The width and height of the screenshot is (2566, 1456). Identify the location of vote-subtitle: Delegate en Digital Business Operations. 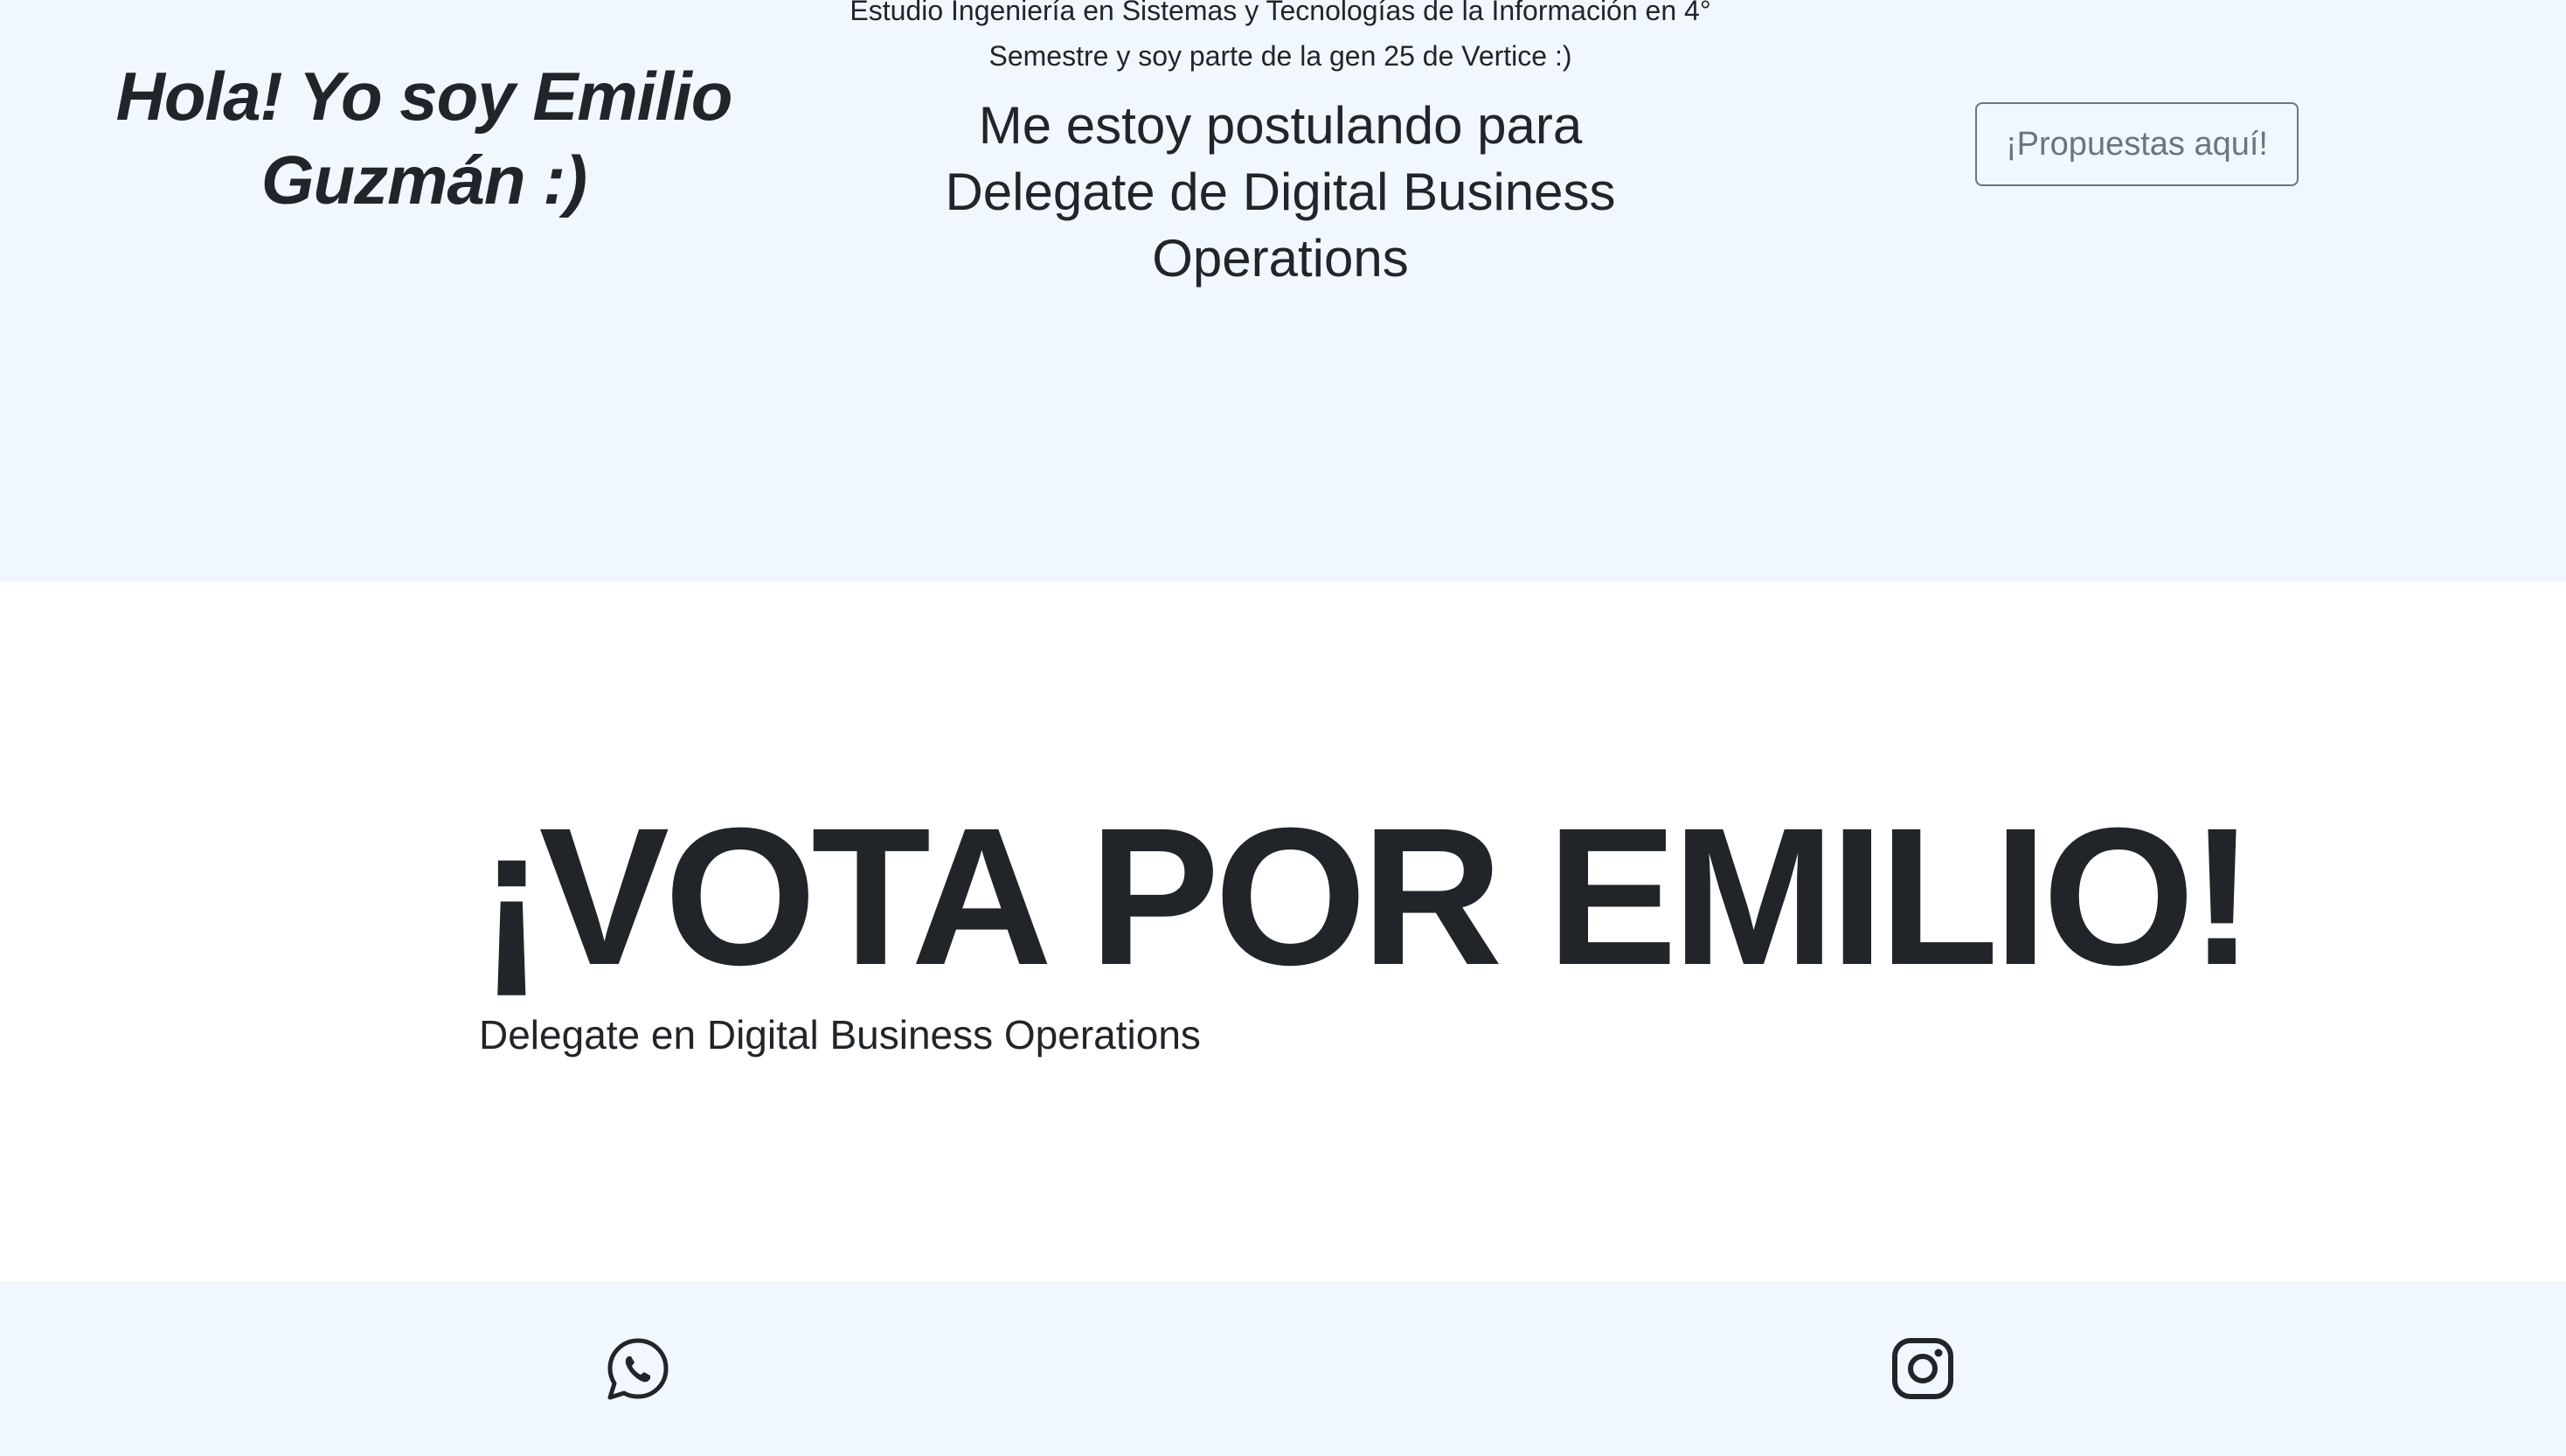
(840, 1034).